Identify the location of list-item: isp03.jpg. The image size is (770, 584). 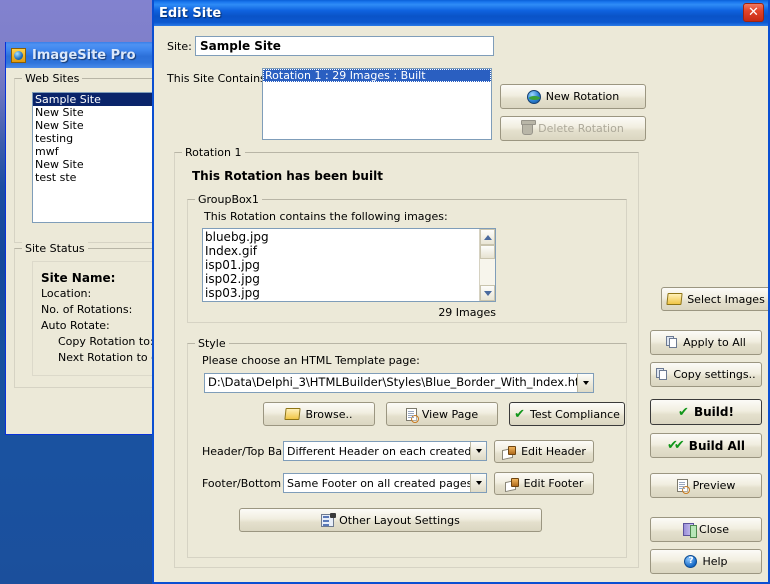
(349, 293).